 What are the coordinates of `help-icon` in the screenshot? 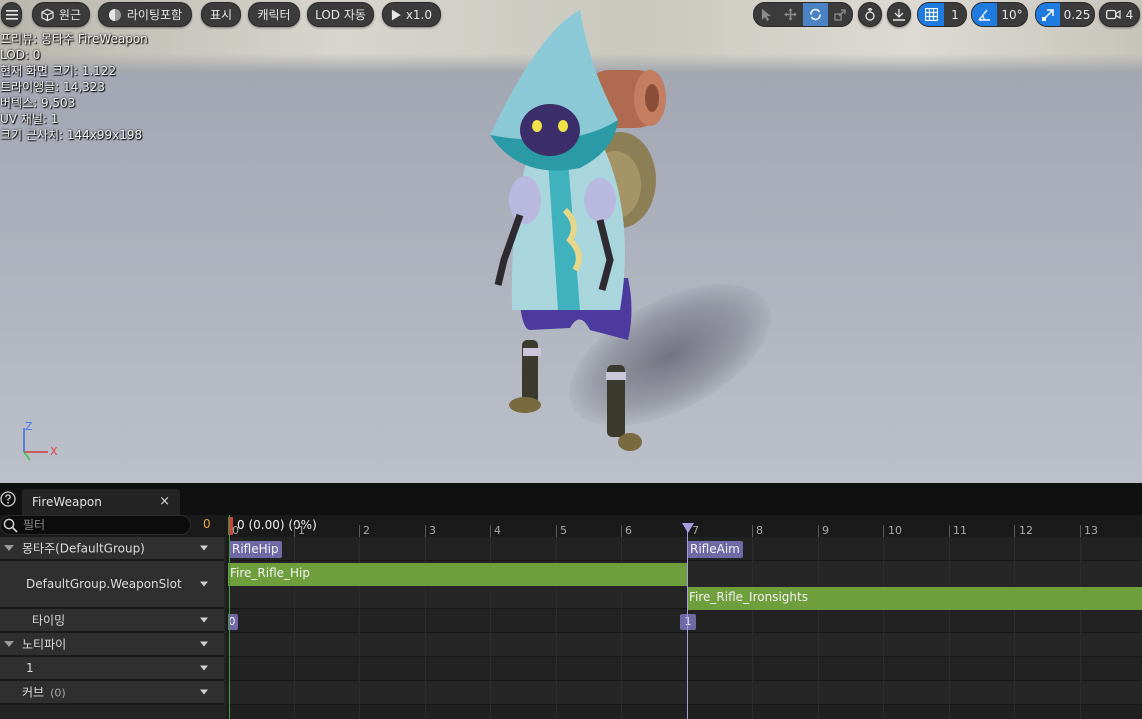 It's located at (8, 499).